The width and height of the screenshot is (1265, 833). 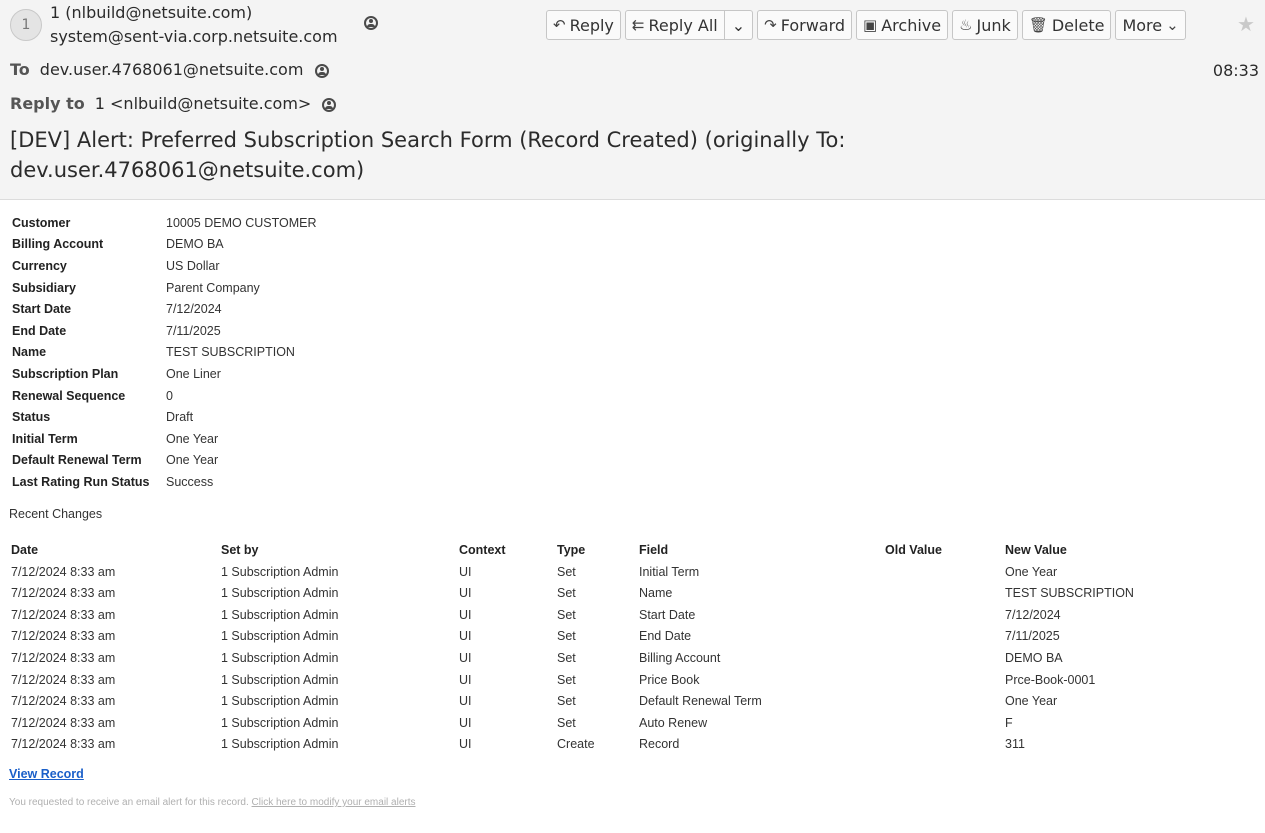 What do you see at coordinates (1150, 25) in the screenshot?
I see `more-button: More ⌄` at bounding box center [1150, 25].